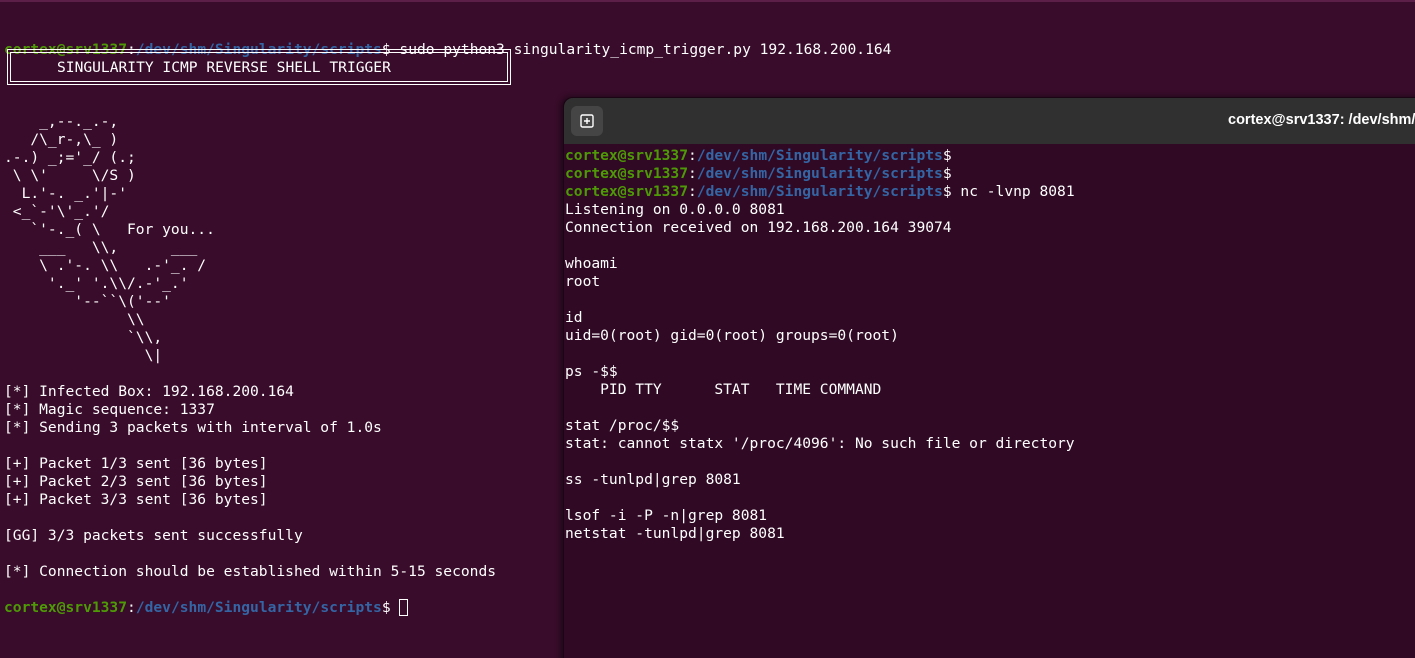  I want to click on log-line: [+] Packet 3/3 sent [36 bytes], so click(136, 499).